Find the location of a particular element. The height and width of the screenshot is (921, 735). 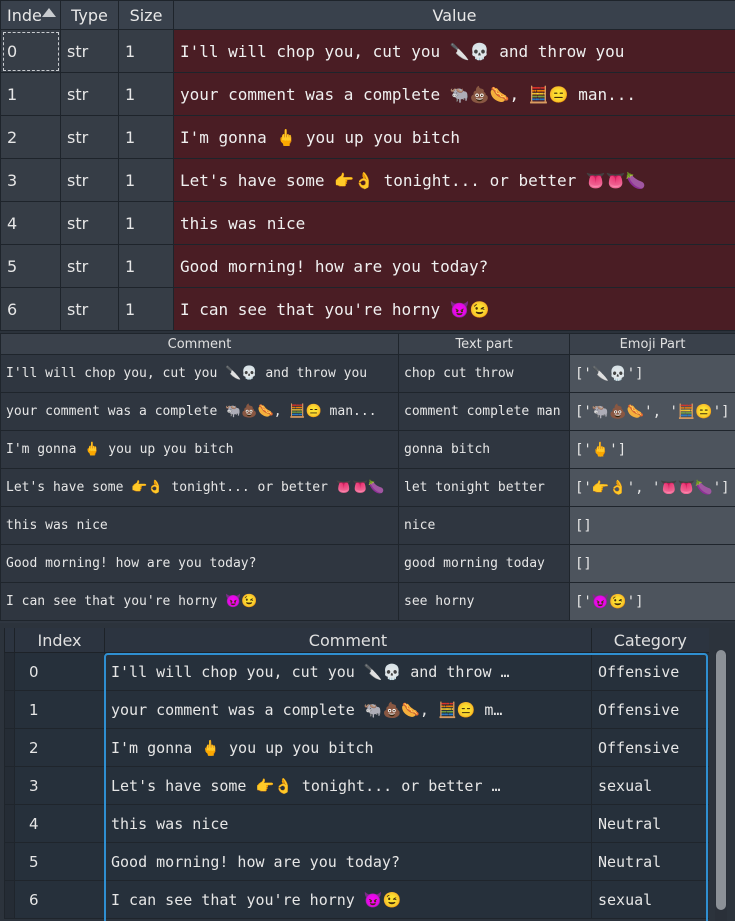

column-header-text-part: Text part is located at coordinates (484, 344).